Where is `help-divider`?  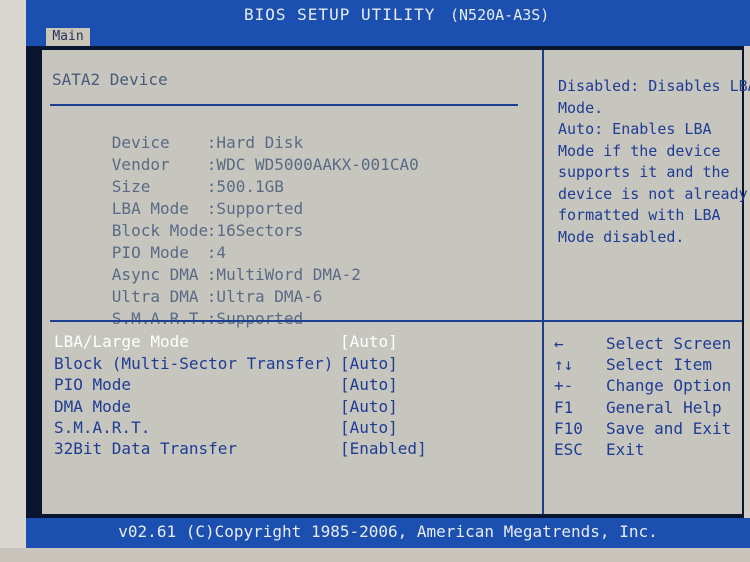 help-divider is located at coordinates (643, 321).